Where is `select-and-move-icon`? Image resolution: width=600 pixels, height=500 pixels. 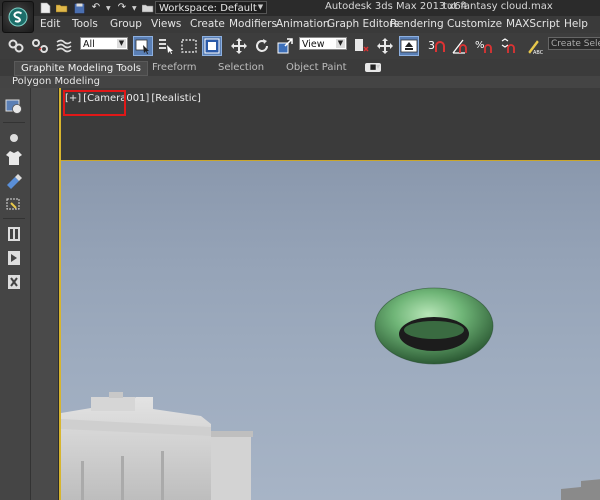
select-and-move-icon is located at coordinates (239, 46).